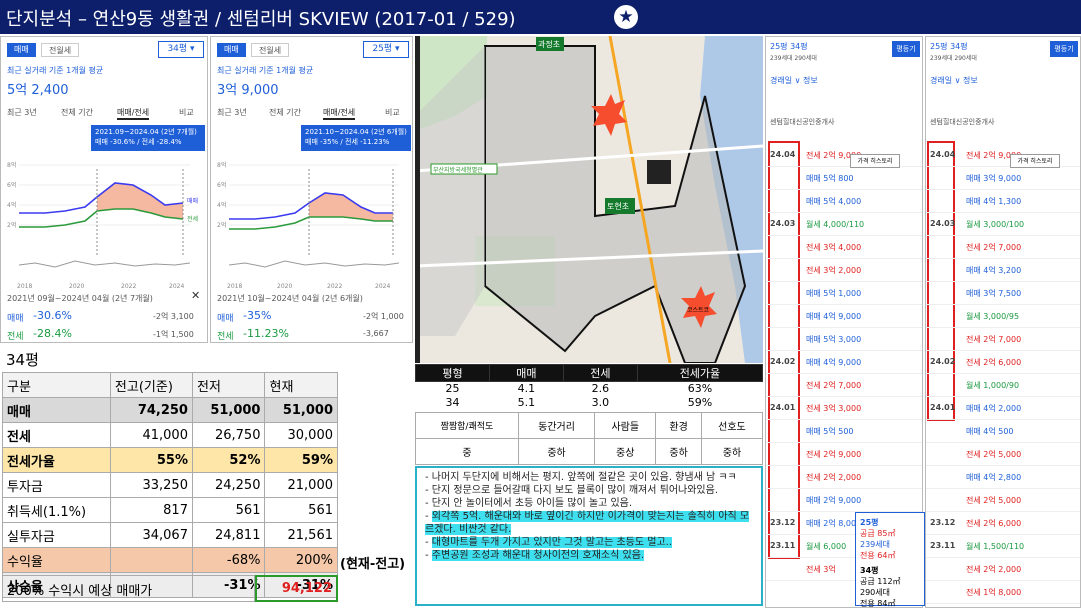 The height and width of the screenshot is (609, 1081). I want to click on star-icon: ★, so click(626, 17).